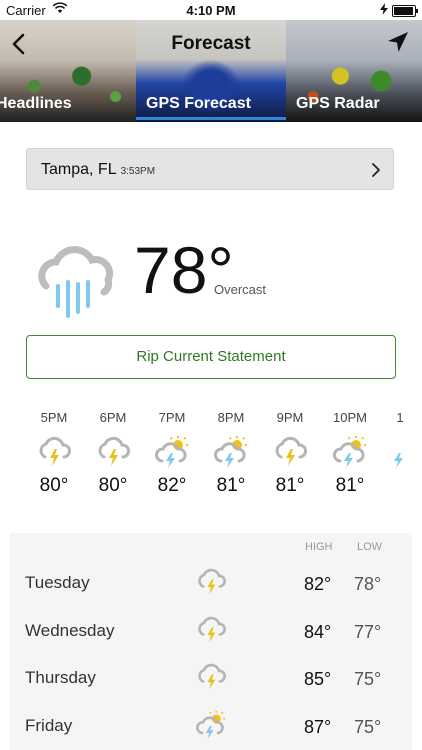 The image size is (422, 750). I want to click on daily-row: Friday 87° 75°, so click(211, 728).